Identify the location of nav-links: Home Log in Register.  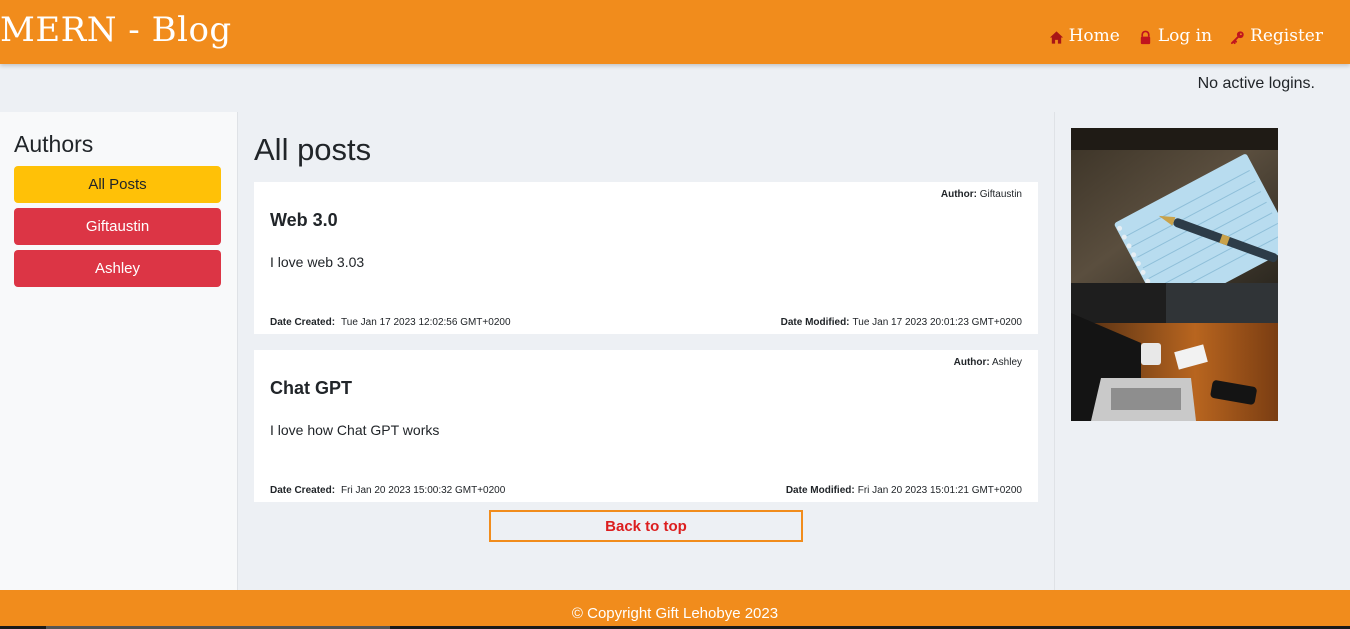
(1186, 36).